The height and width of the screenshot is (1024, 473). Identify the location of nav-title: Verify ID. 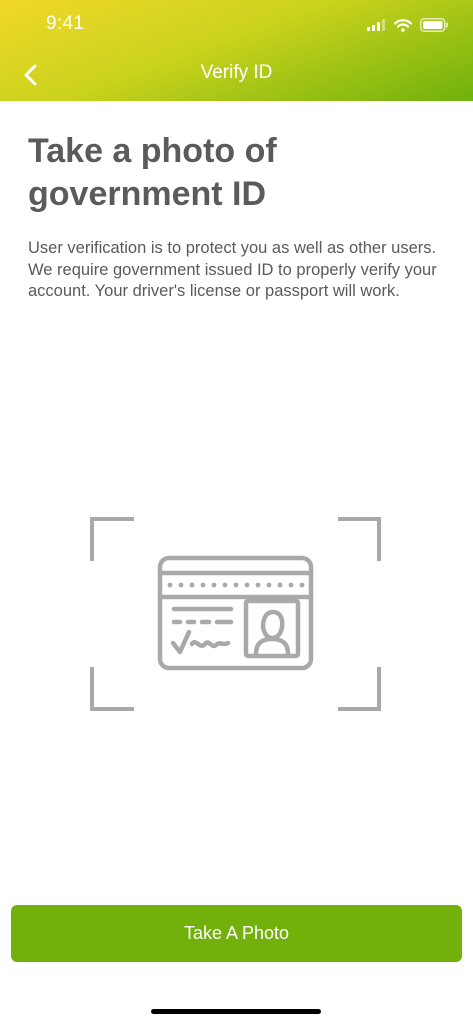
(236, 72).